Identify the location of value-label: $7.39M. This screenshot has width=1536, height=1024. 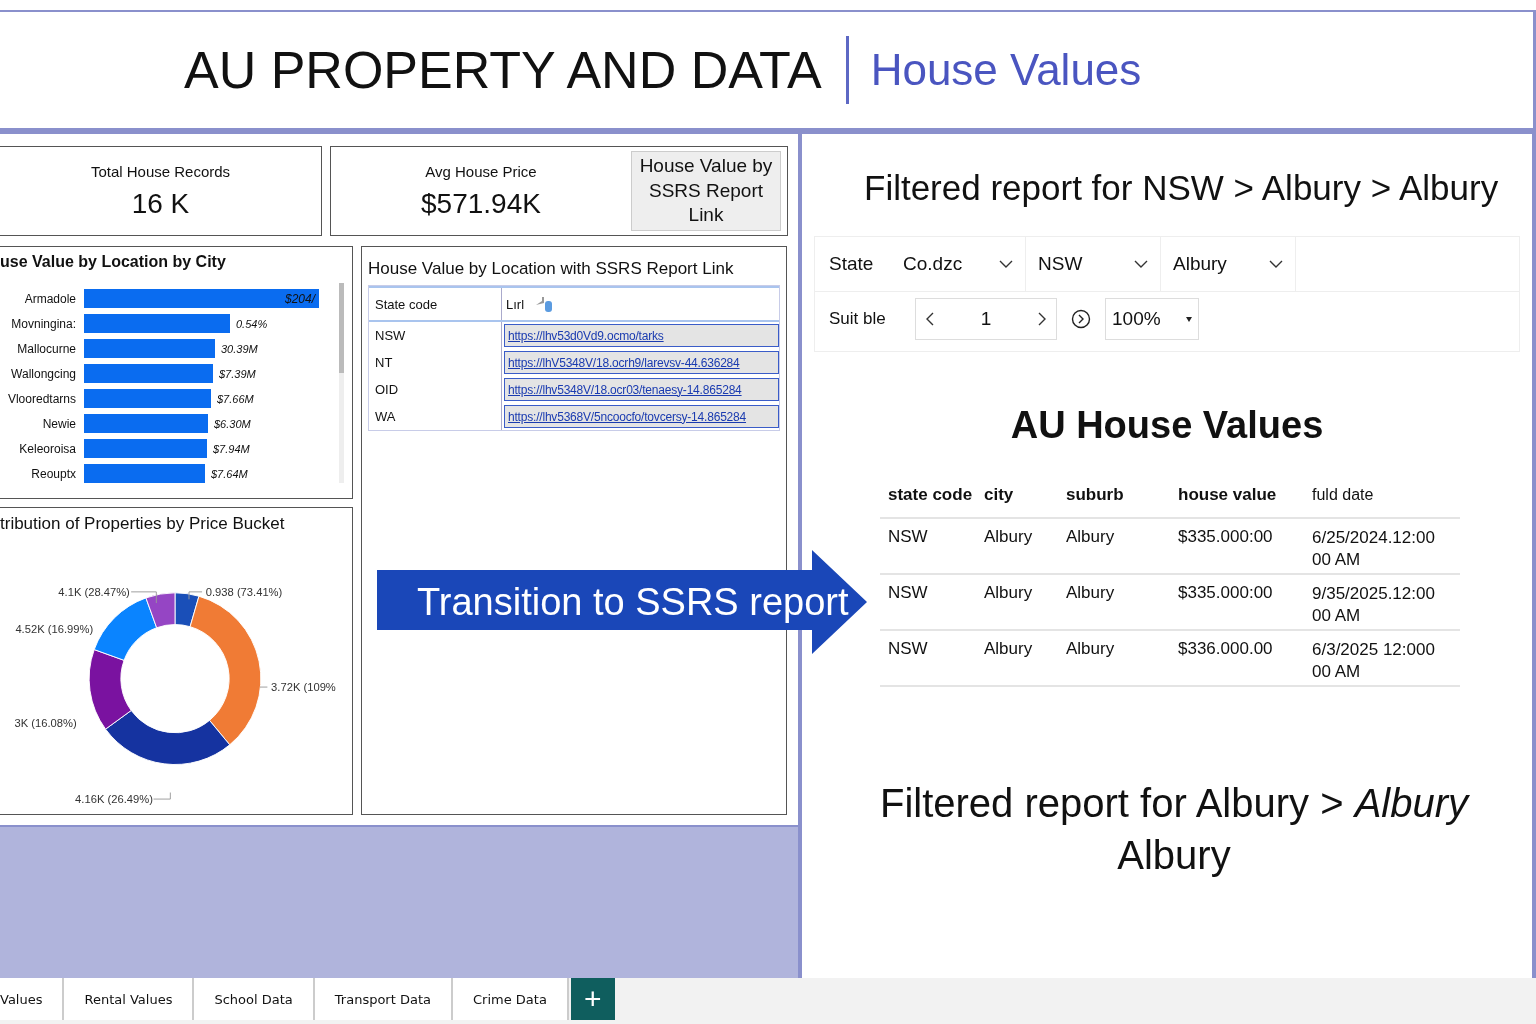
(237, 373).